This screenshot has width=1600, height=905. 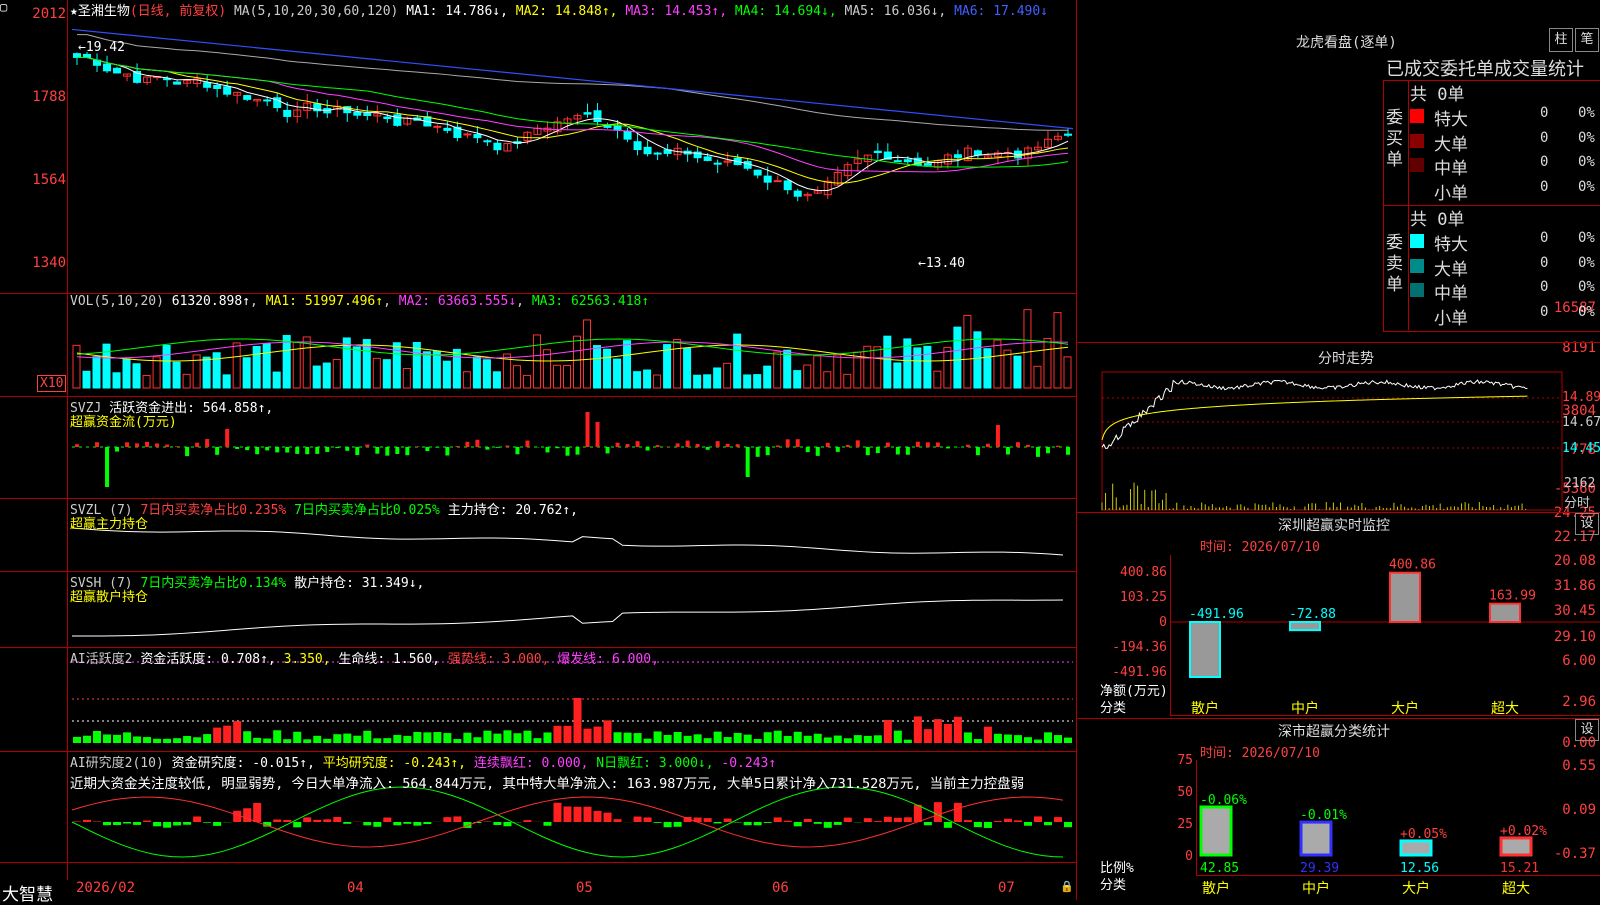 What do you see at coordinates (1523, 831) in the screenshot?
I see `sc-bar-label: +0.02%` at bounding box center [1523, 831].